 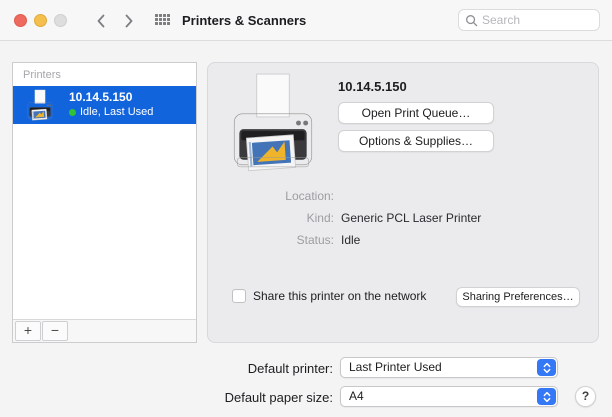 What do you see at coordinates (40, 20) in the screenshot?
I see `minimize-window-button` at bounding box center [40, 20].